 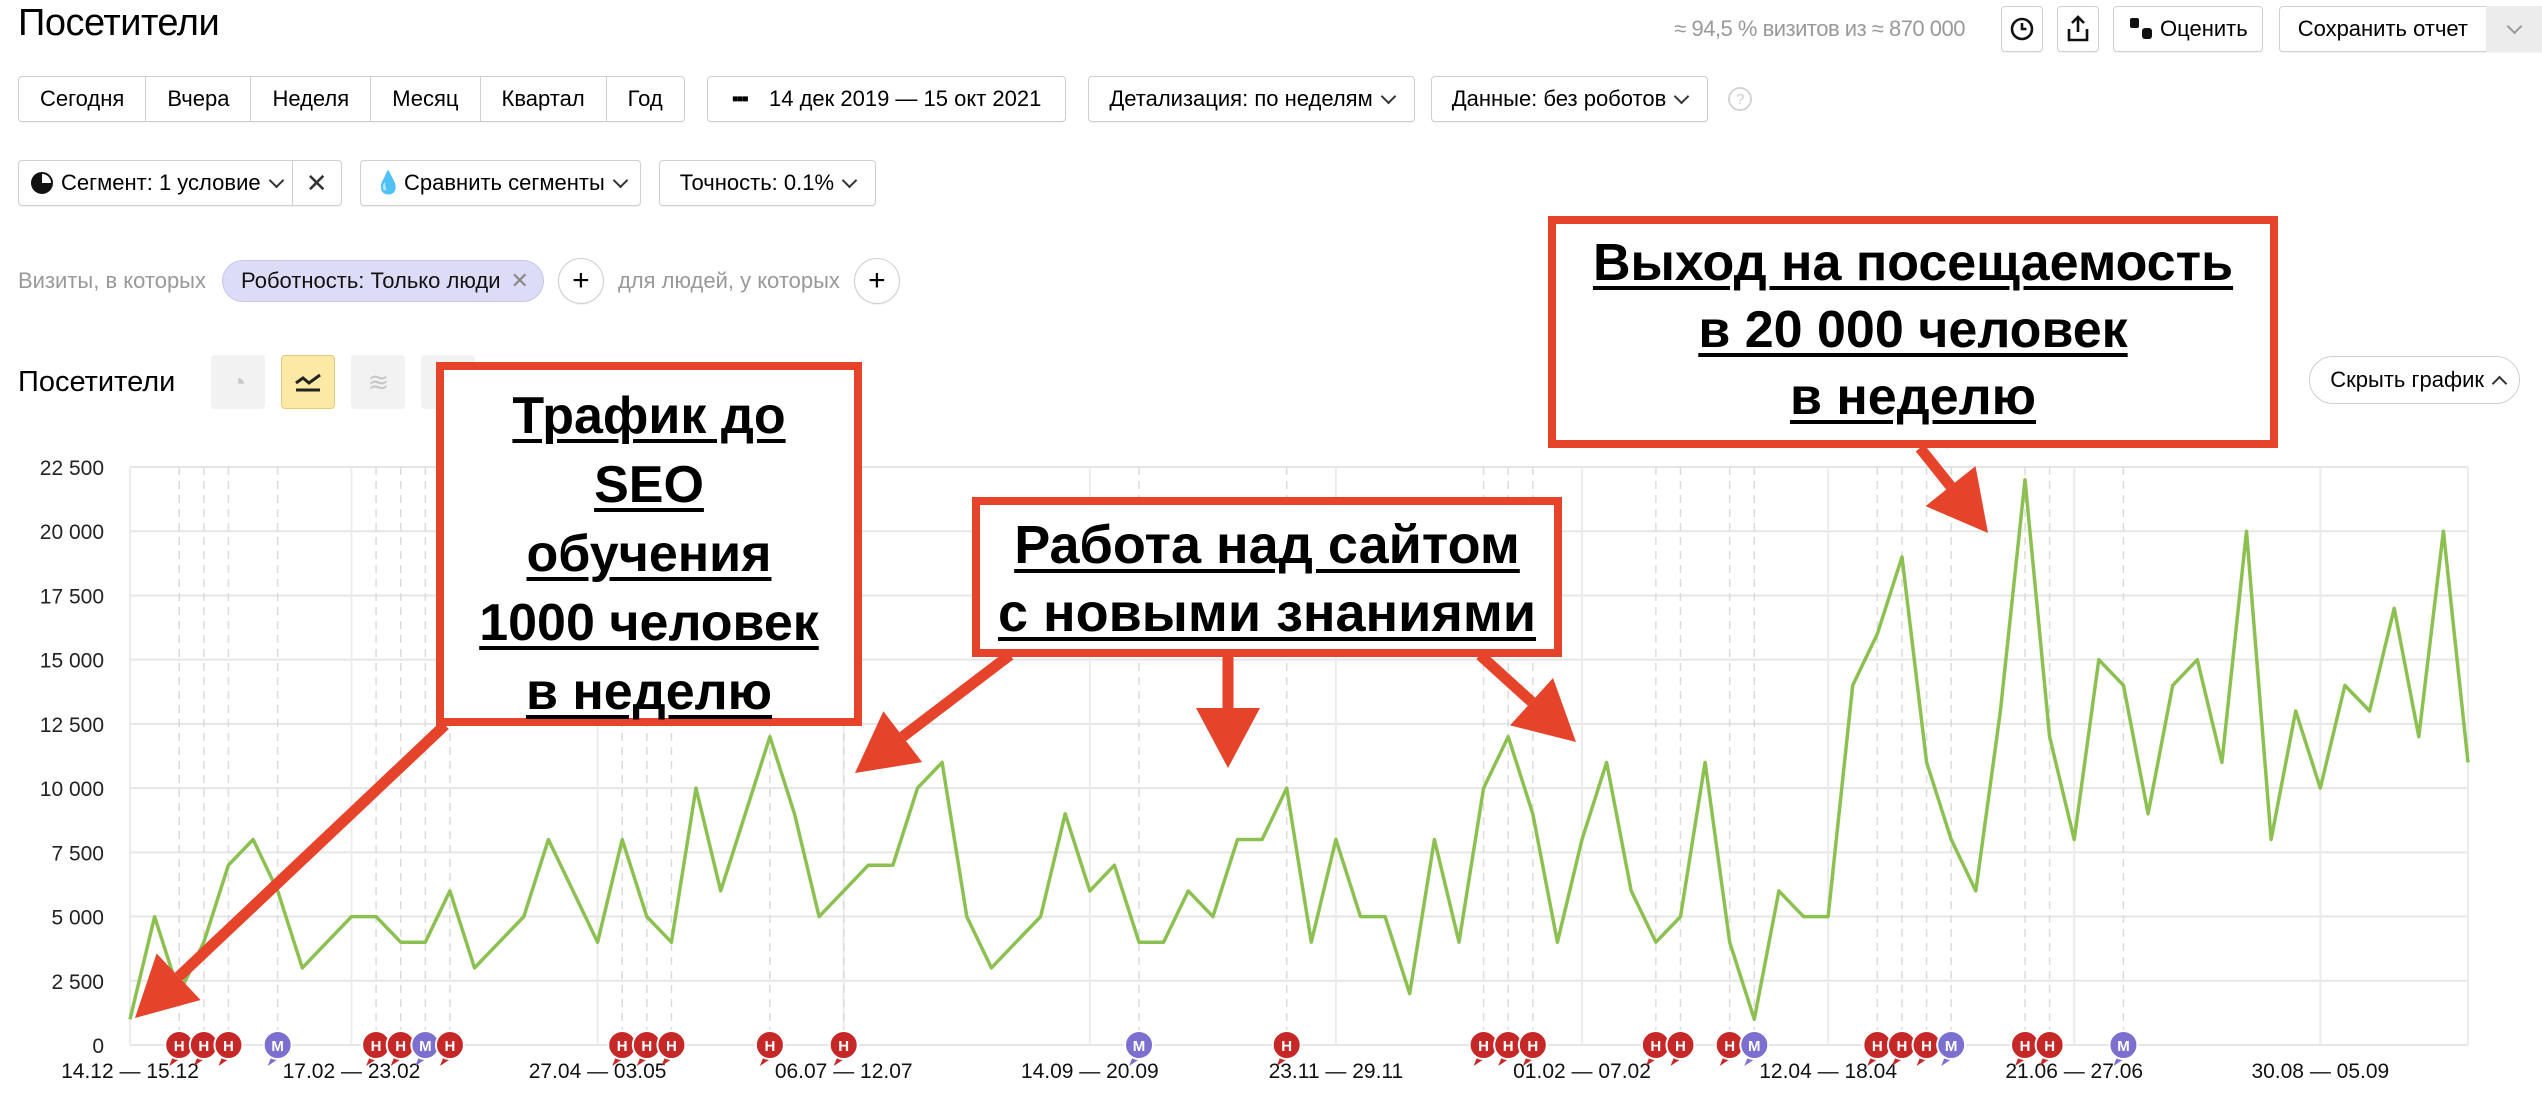 I want to click on y-tick-label: 7 500, so click(x=77, y=853).